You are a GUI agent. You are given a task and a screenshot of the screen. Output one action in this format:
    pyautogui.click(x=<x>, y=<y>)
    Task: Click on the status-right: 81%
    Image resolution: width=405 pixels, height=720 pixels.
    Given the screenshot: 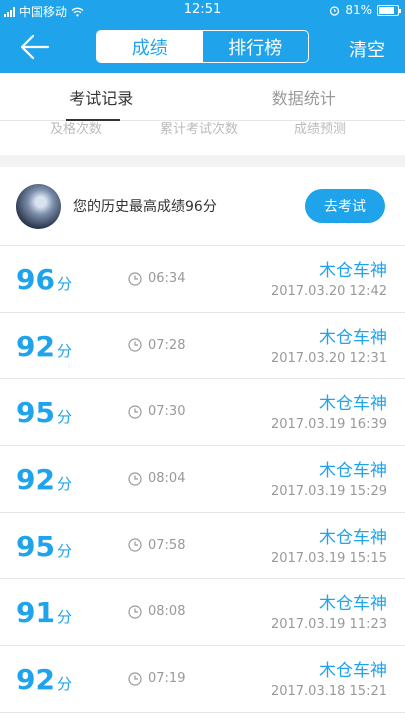 What is the action you would take?
    pyautogui.click(x=365, y=10)
    